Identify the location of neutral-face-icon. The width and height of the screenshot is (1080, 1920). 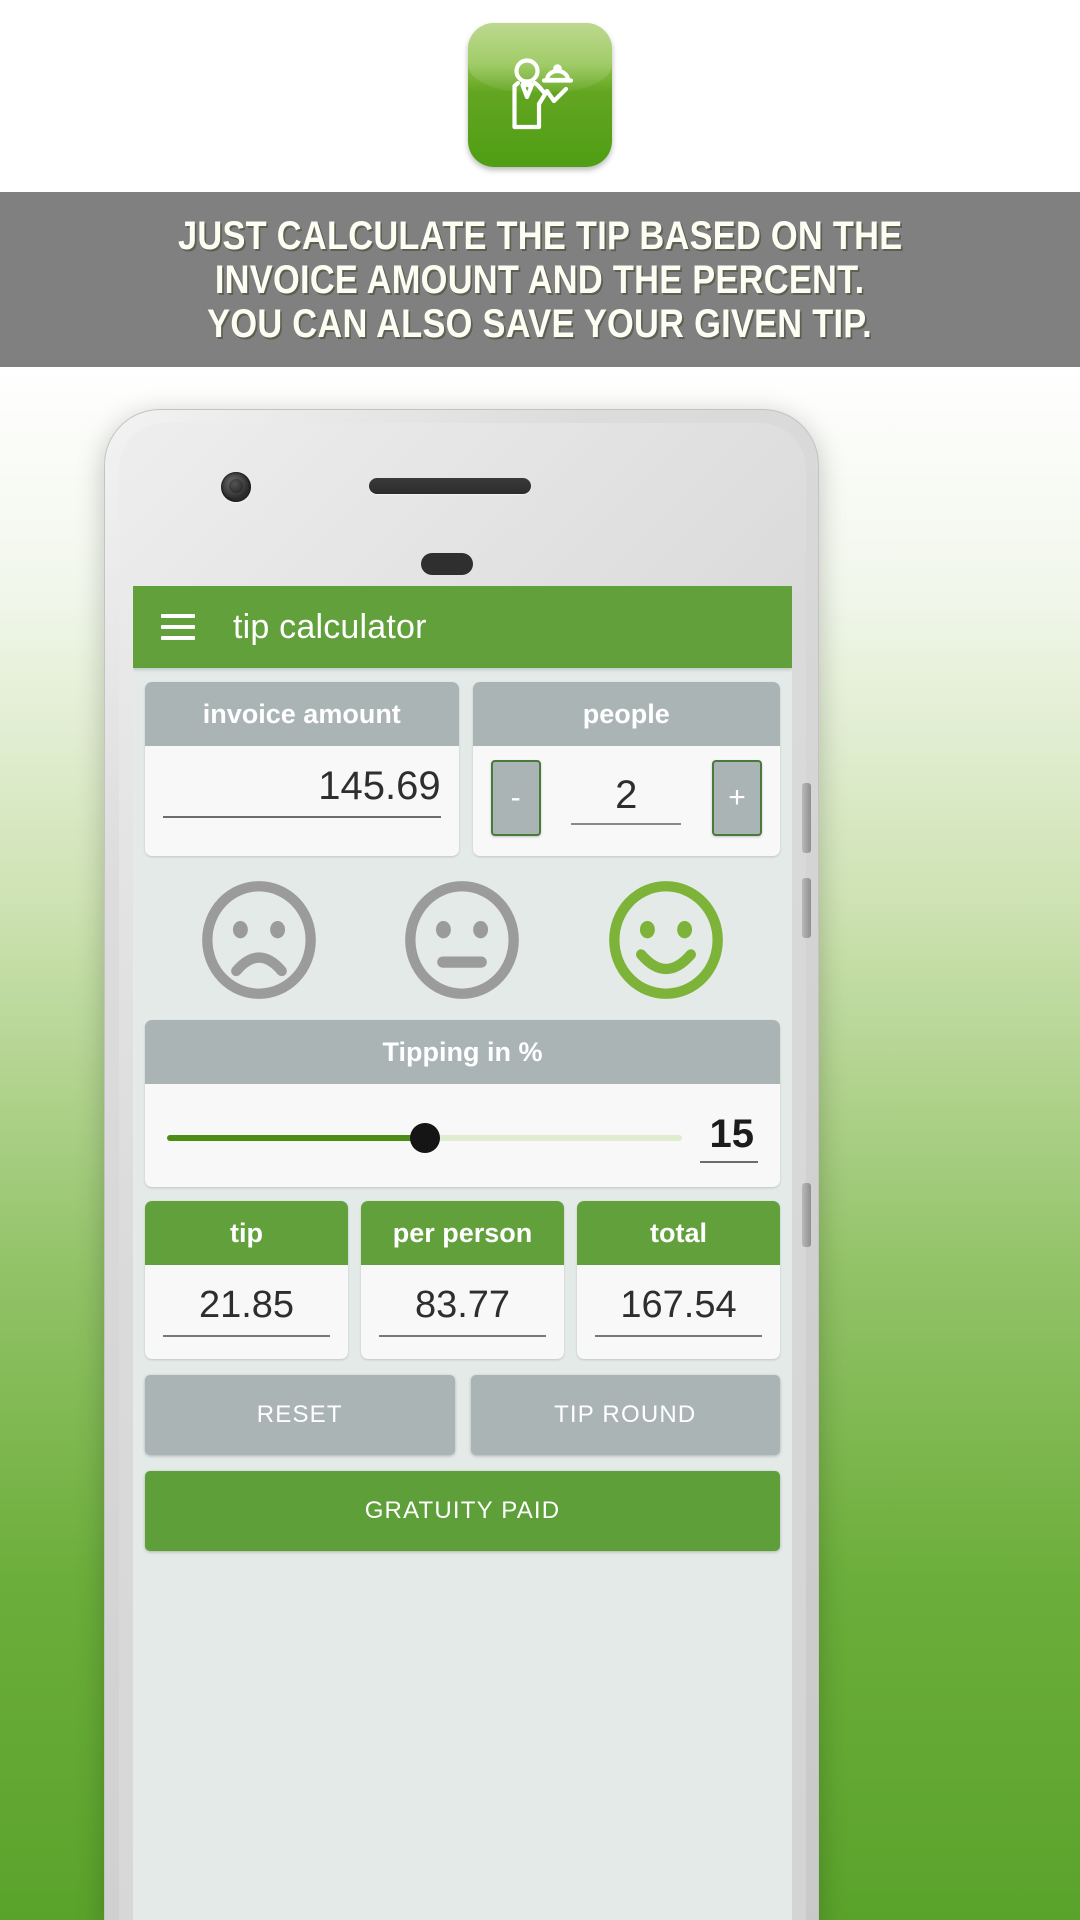
(462, 940).